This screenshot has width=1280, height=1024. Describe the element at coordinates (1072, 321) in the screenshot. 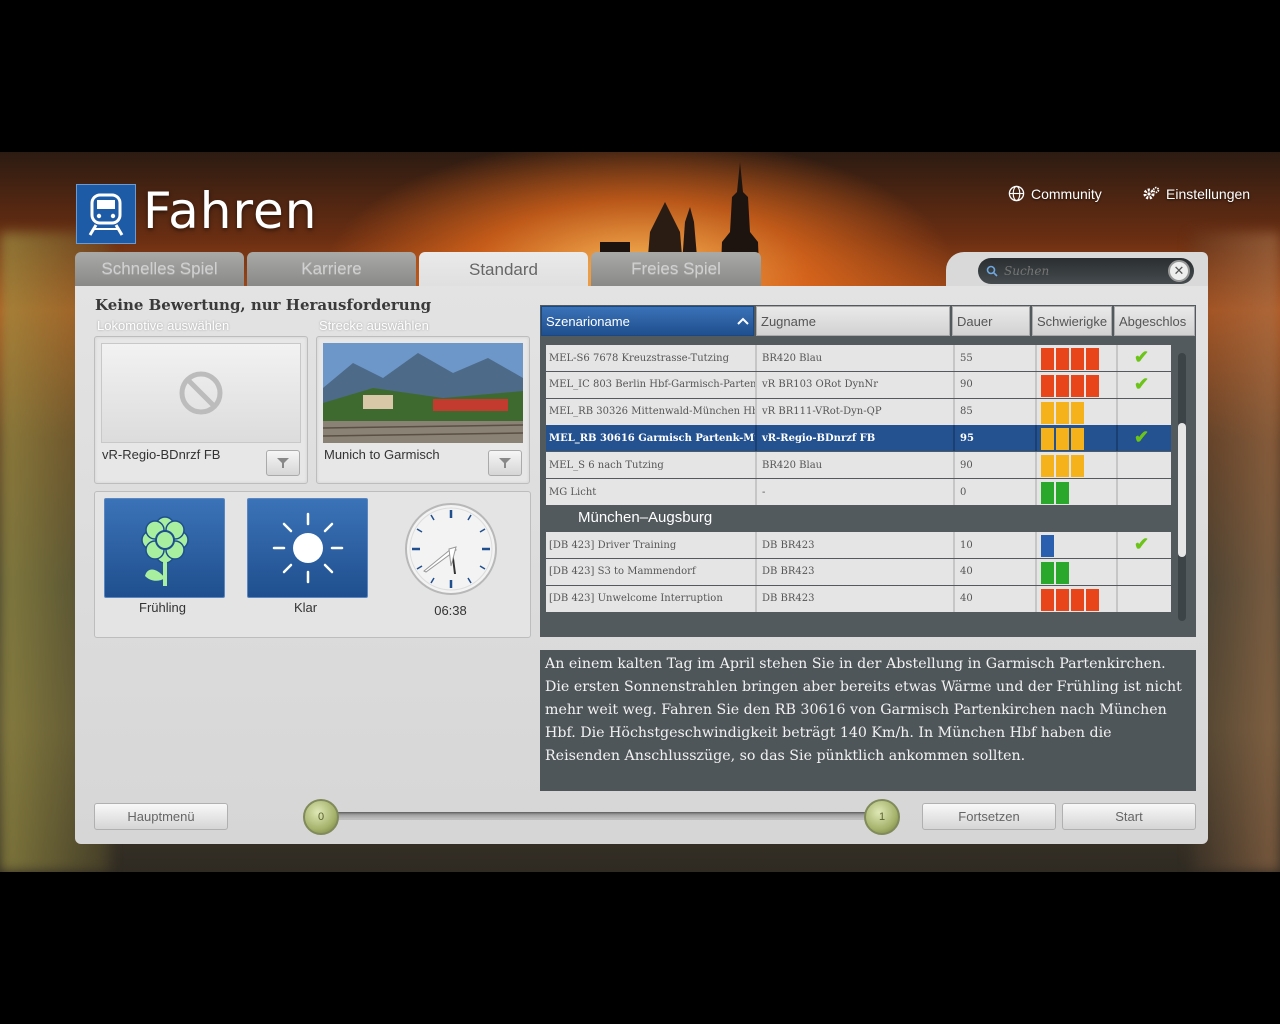

I see `column-header-difficulty: Schwierigke` at that location.